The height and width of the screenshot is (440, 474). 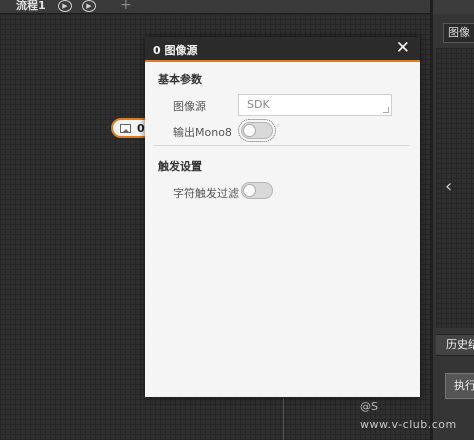 What do you see at coordinates (458, 33) in the screenshot?
I see `right-panel-field: 图像` at bounding box center [458, 33].